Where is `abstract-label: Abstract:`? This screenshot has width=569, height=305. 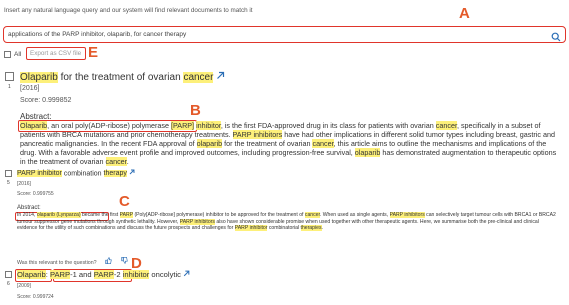
abstract-label: Abstract: is located at coordinates (29, 208).